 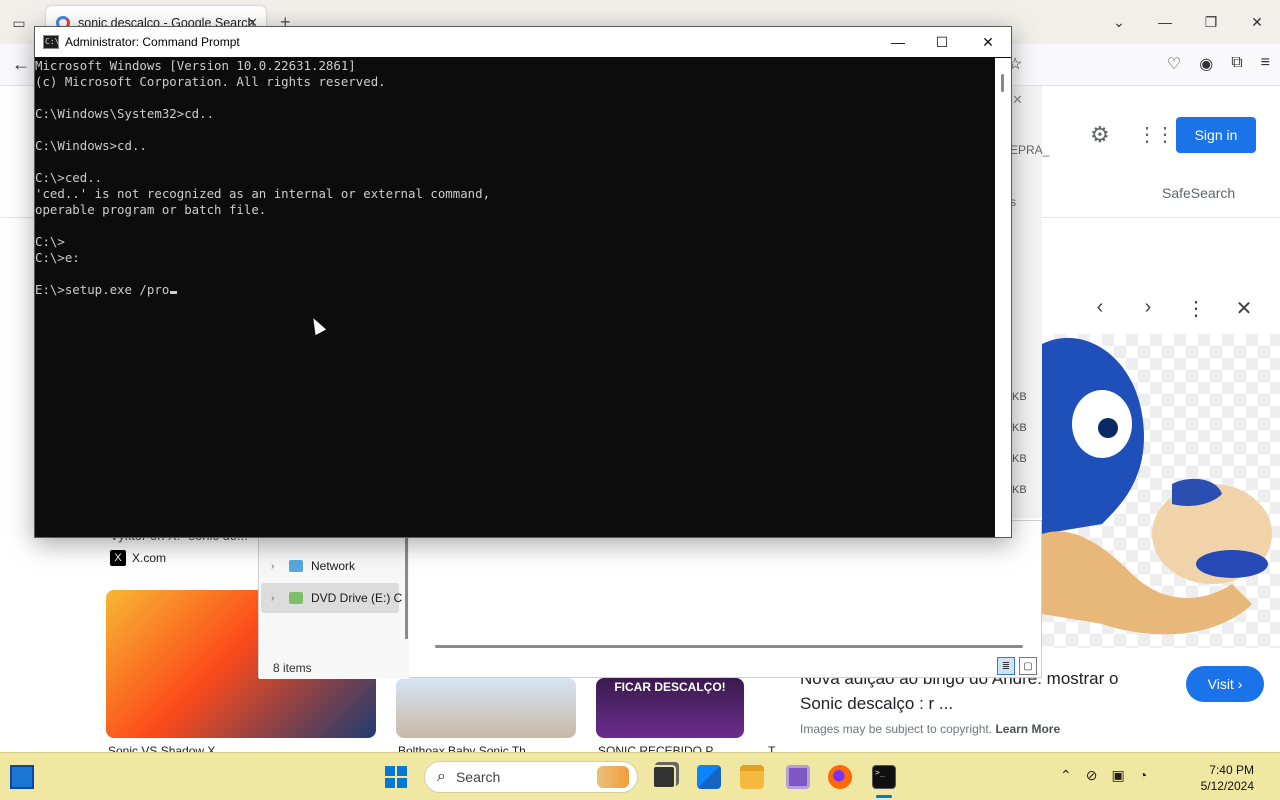 I want to click on file-explorer-icon, so click(x=752, y=777).